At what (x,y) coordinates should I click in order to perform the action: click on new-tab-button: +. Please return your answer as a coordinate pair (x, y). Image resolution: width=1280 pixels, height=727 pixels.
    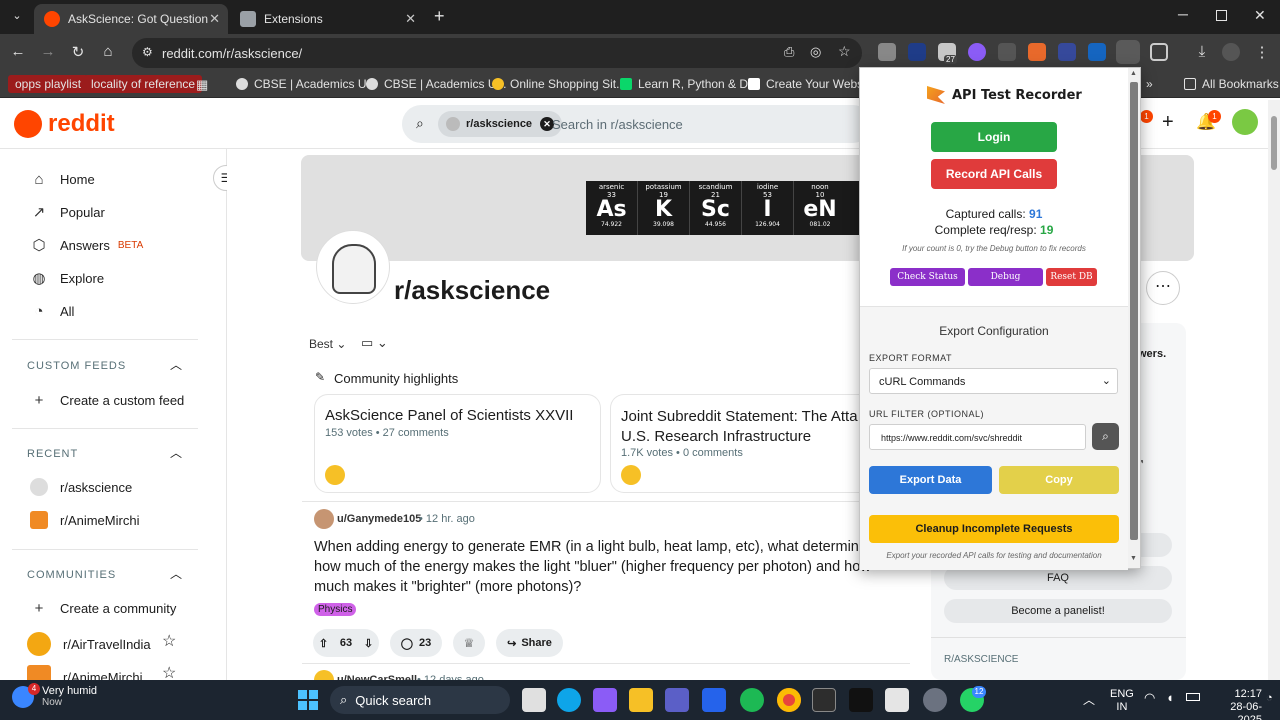
    Looking at the image, I should click on (439, 16).